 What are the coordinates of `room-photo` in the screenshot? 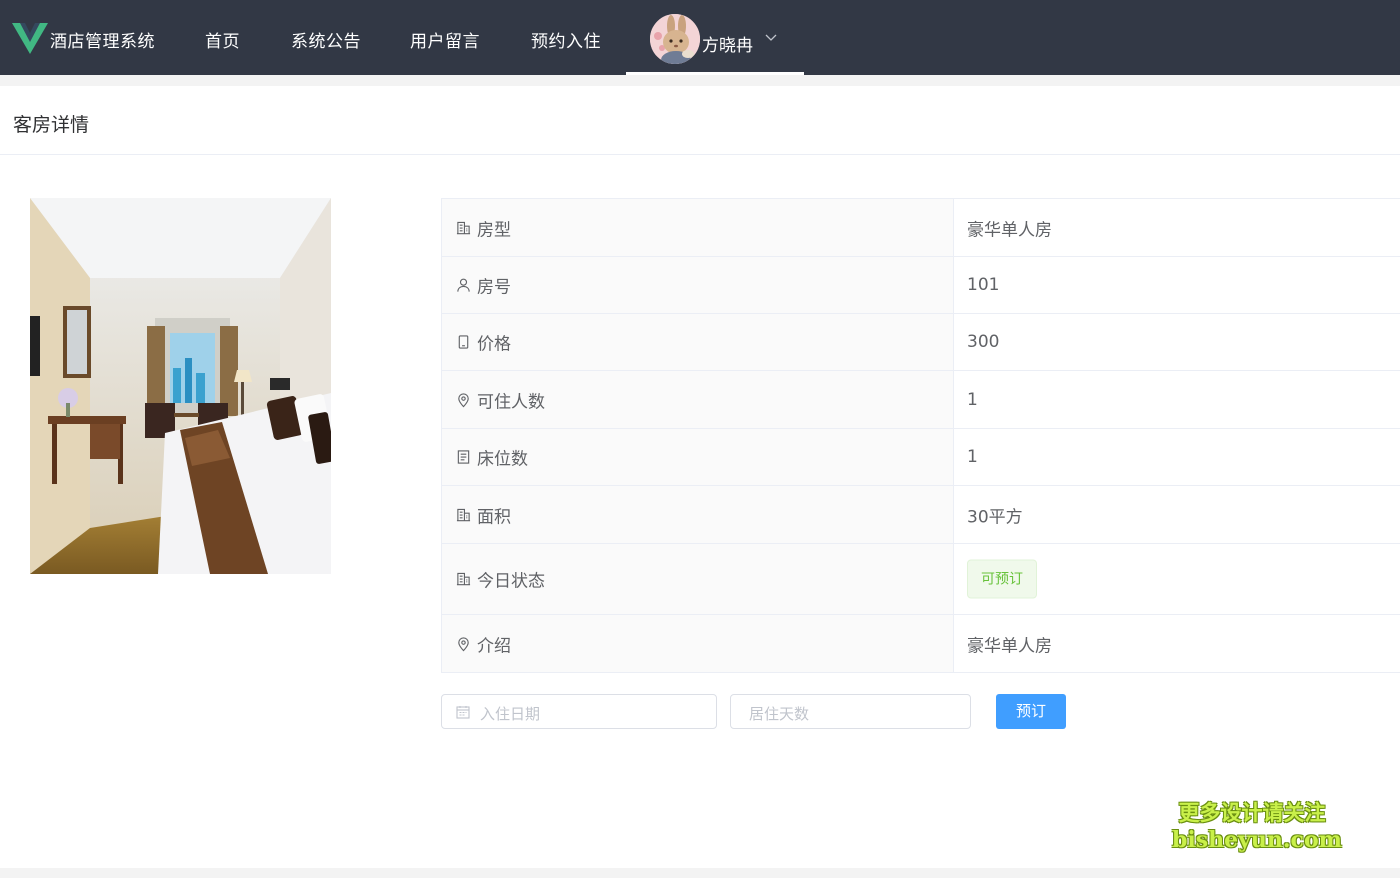 It's located at (180, 386).